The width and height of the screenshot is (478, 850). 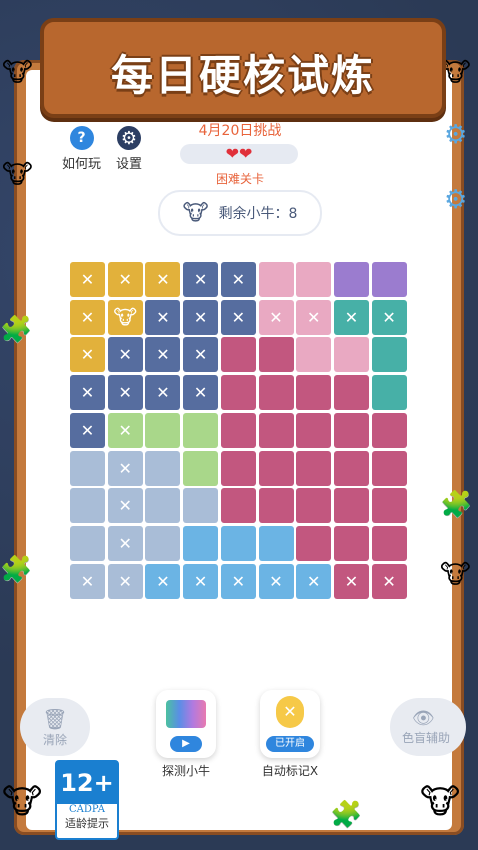 I want to click on page-title: 每日硬核试炼, so click(x=242, y=75).